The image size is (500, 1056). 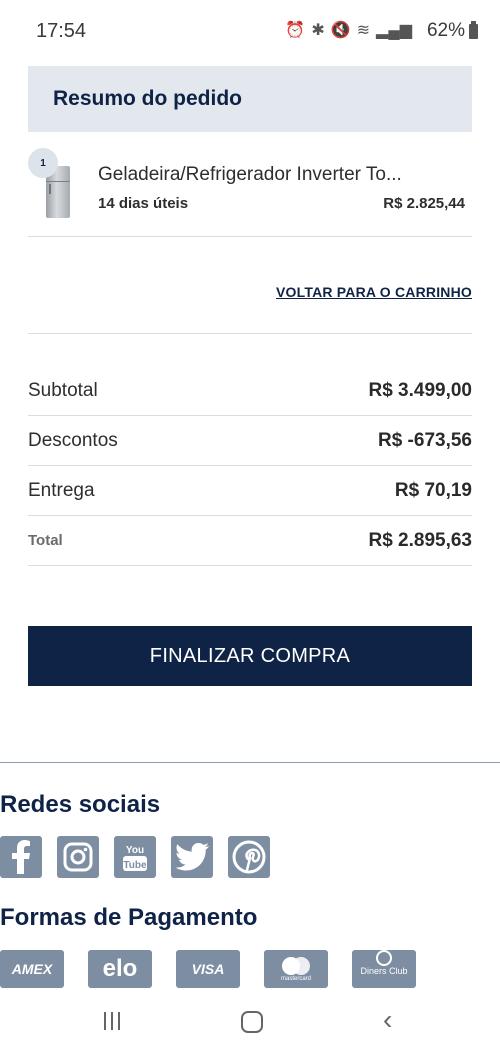 What do you see at coordinates (147, 98) in the screenshot?
I see `summary-title: Resumo do pedido` at bounding box center [147, 98].